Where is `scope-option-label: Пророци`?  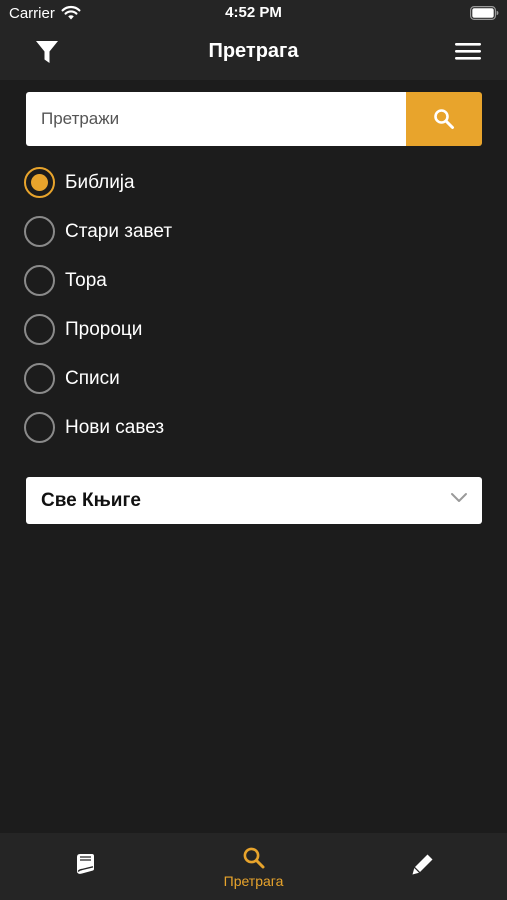 scope-option-label: Пророци is located at coordinates (104, 329).